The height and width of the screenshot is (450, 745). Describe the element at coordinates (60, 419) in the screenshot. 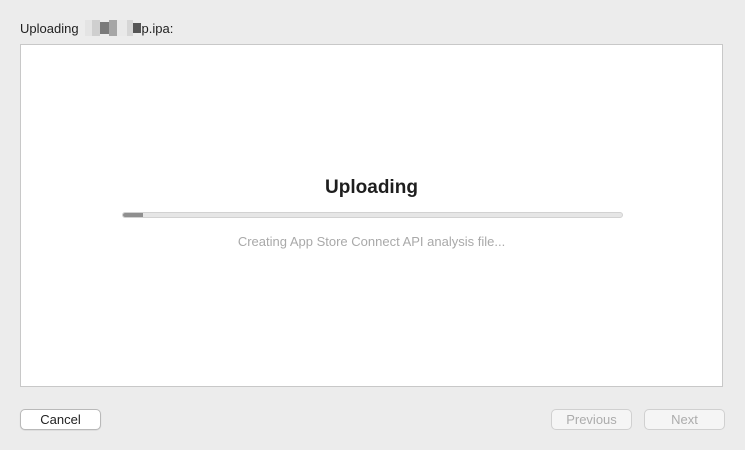

I see `cancel-button: Cancel` at that location.